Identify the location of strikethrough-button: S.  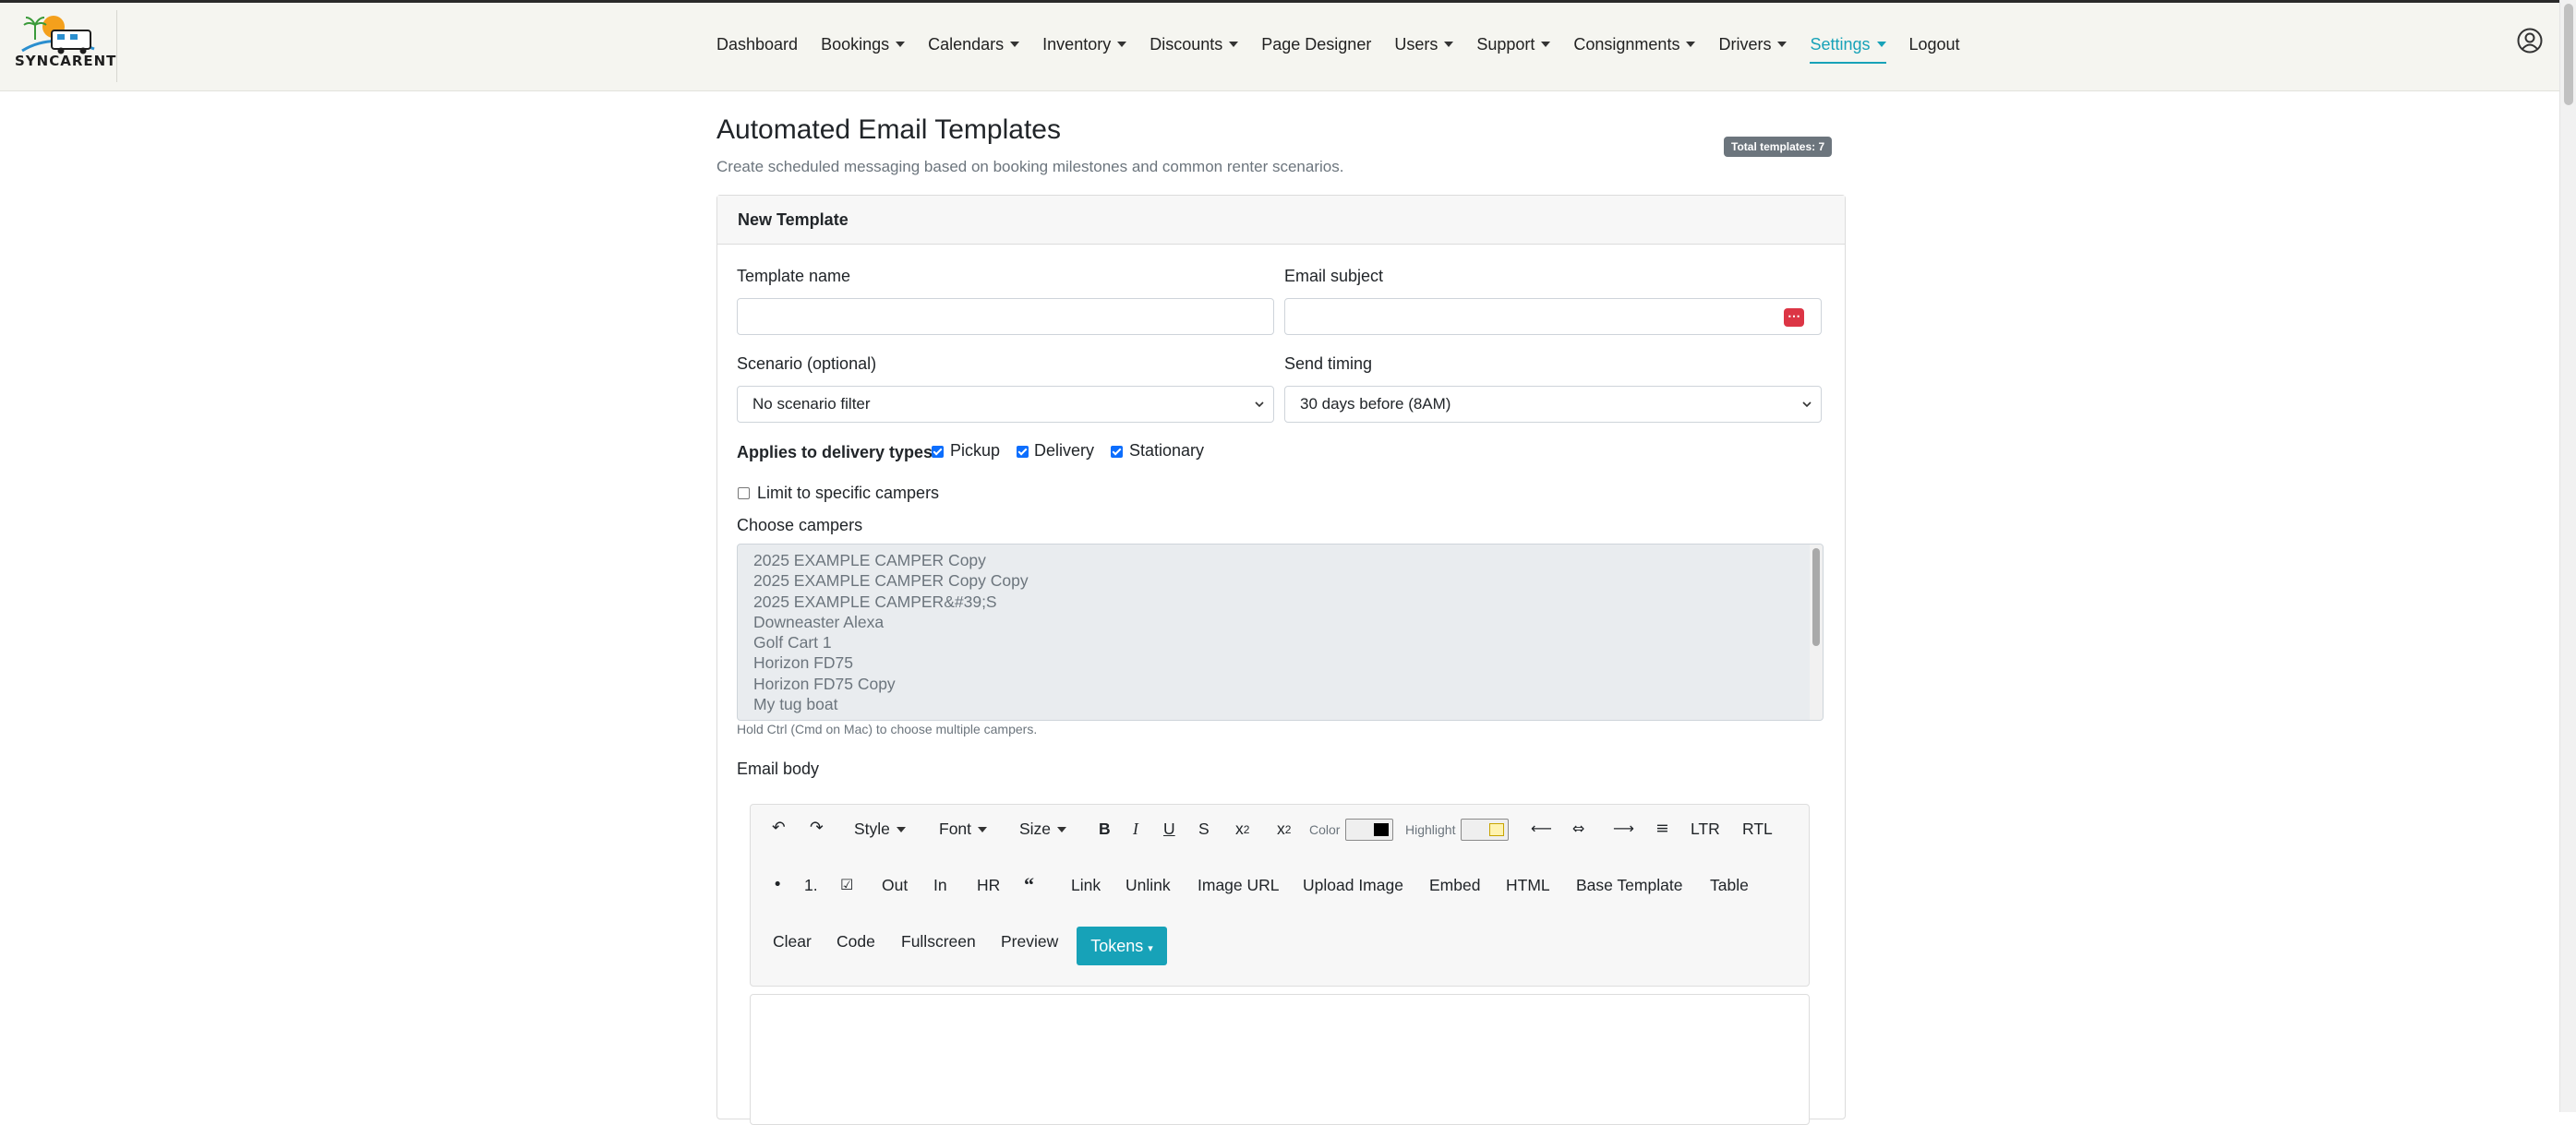
(1204, 829).